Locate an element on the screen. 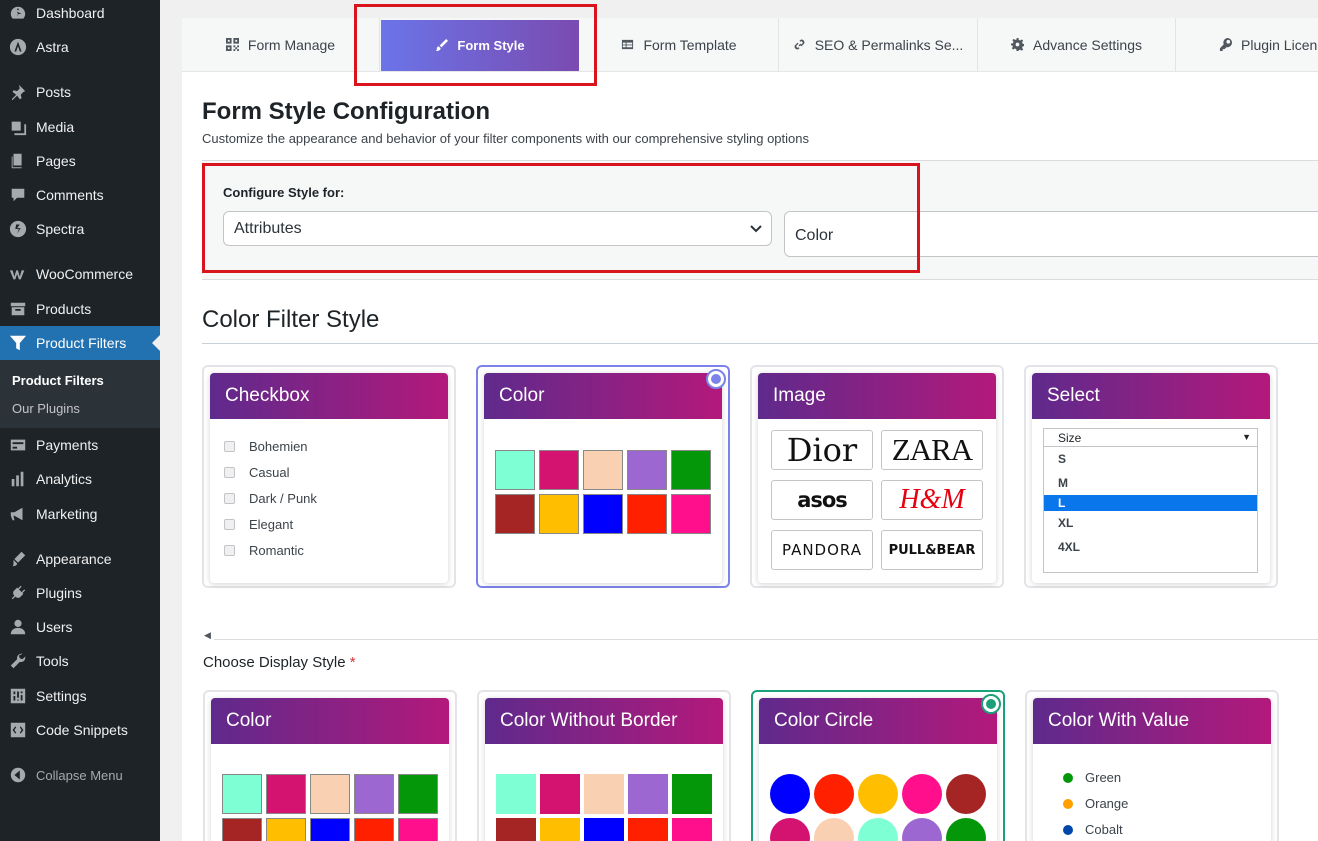 The image size is (1318, 841). tab-advance-settings: Advance Settings is located at coordinates (1077, 45).